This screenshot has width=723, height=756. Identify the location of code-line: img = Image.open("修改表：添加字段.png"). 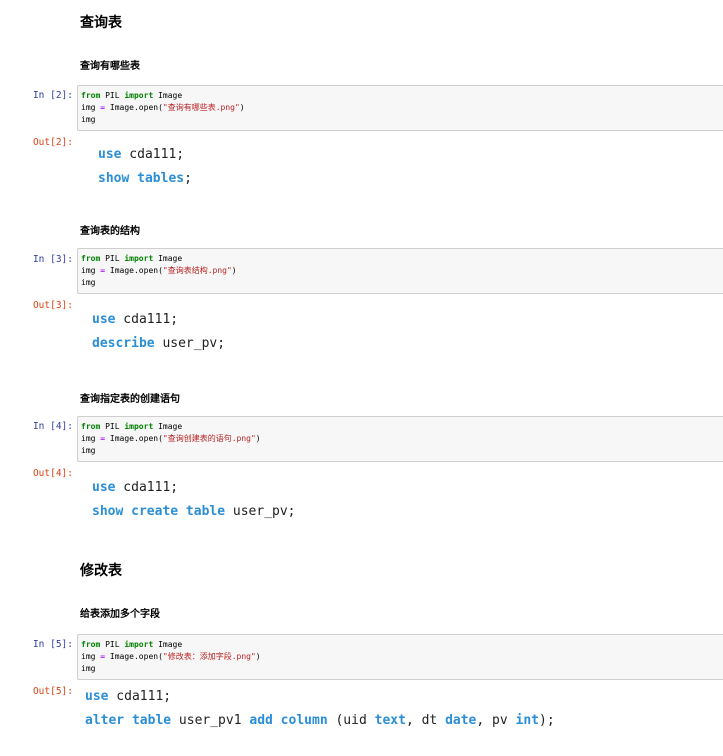
(171, 656).